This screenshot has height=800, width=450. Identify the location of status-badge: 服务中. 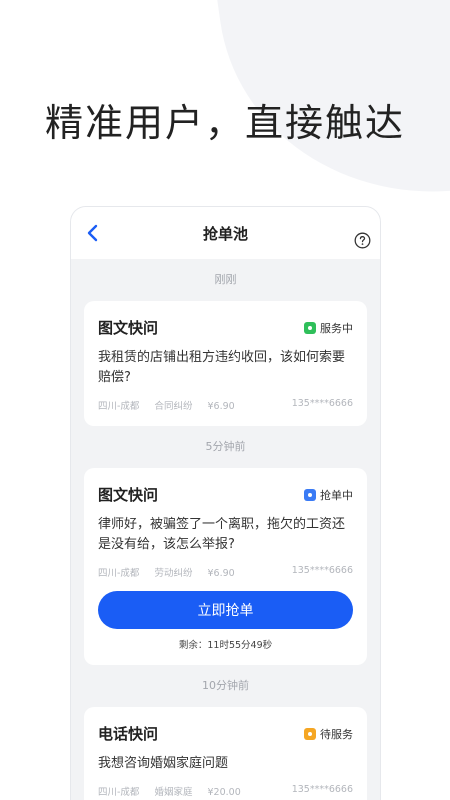
(328, 328).